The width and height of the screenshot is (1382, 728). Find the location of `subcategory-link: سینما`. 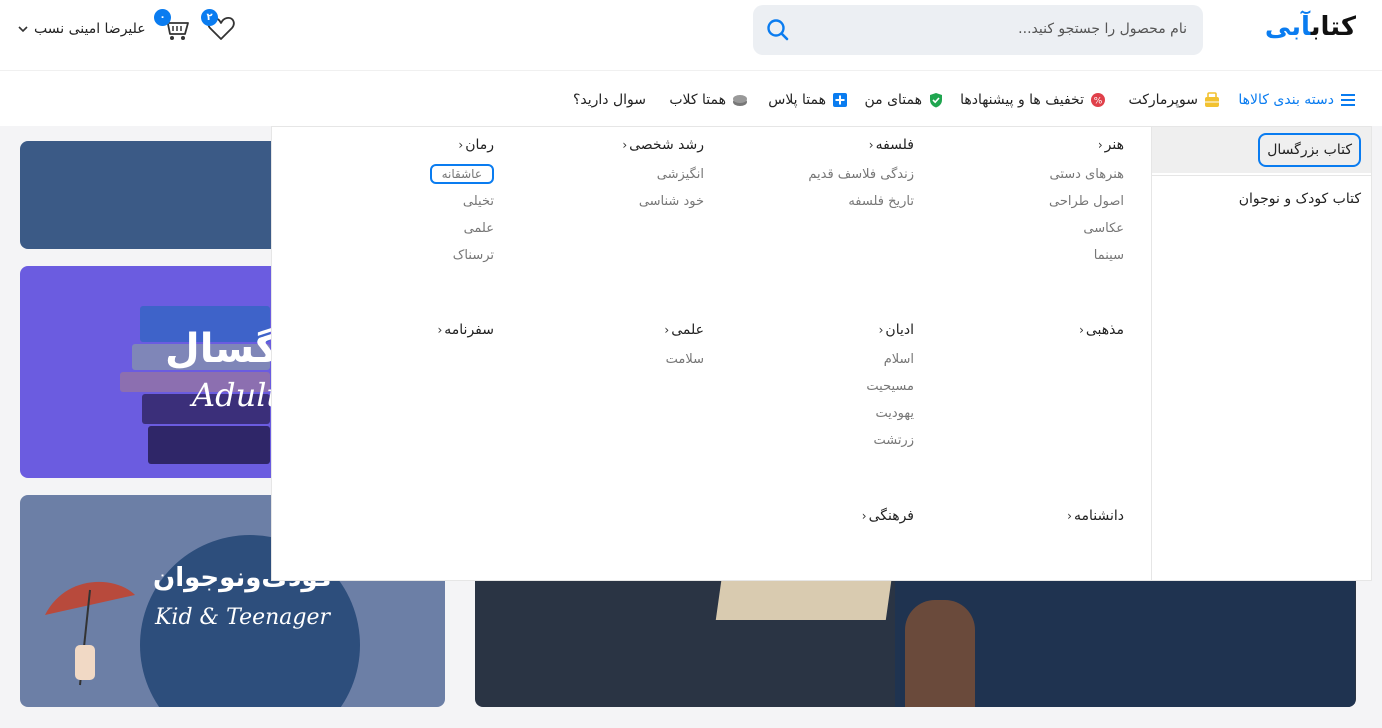

subcategory-link: سینما is located at coordinates (1019, 255).